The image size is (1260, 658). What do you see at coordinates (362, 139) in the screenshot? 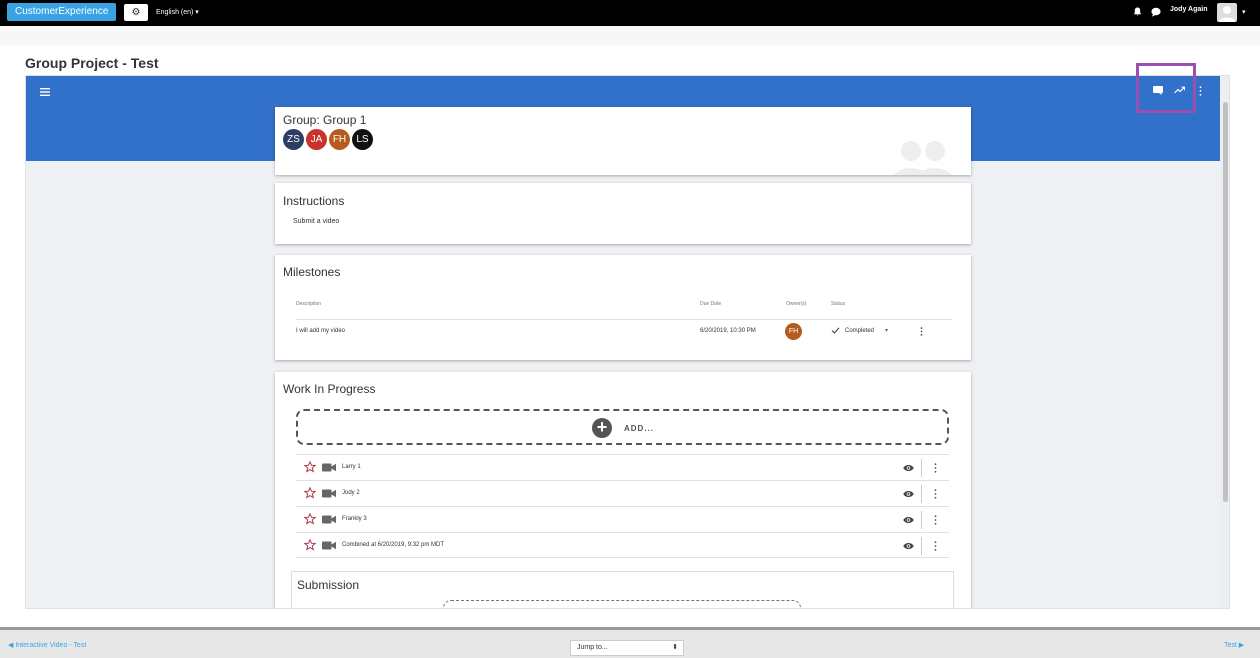
I see `member-avatar: LS` at bounding box center [362, 139].